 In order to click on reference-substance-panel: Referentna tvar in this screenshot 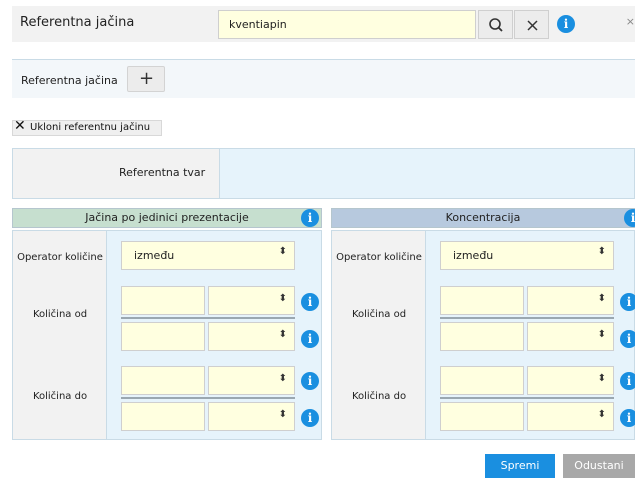, I will do `click(323, 173)`.